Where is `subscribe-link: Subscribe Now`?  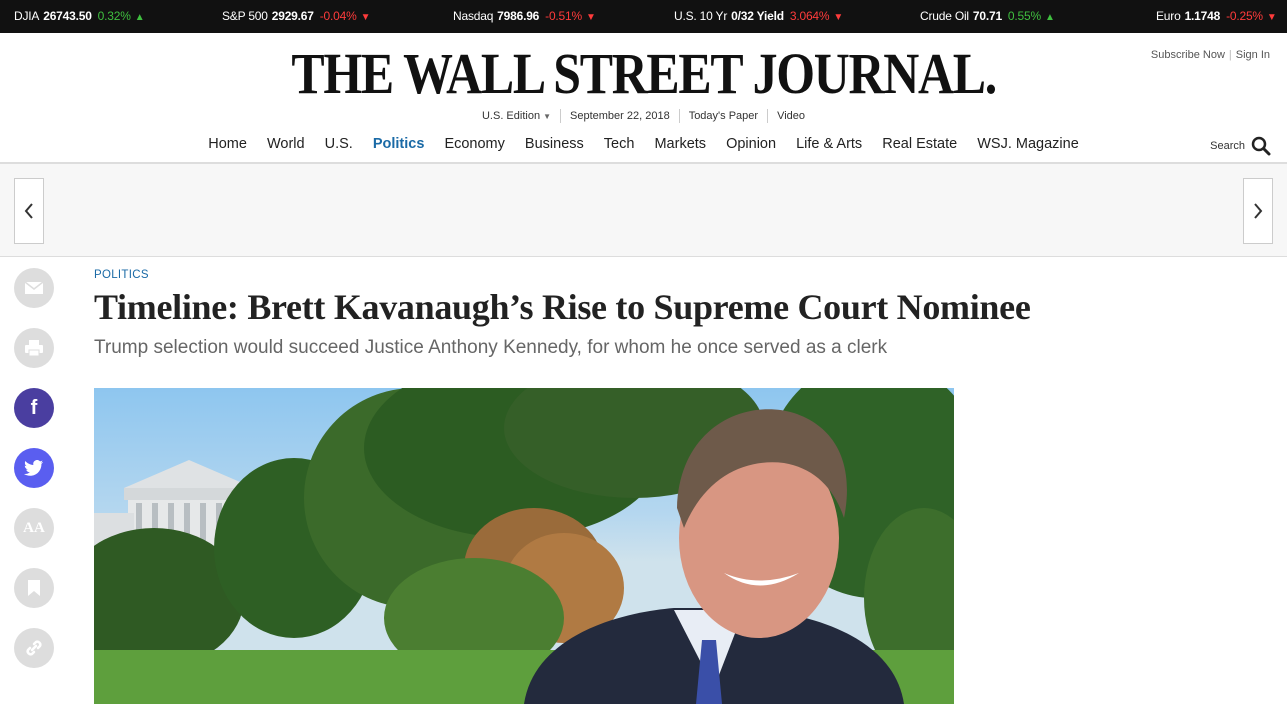
subscribe-link: Subscribe Now is located at coordinates (1188, 55).